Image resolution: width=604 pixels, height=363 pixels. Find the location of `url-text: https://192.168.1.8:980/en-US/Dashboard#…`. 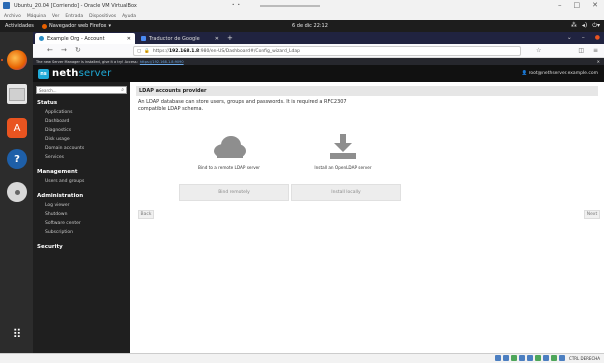

url-text: https://192.168.1.8:980/en-US/Dashboard#… is located at coordinates (226, 51).